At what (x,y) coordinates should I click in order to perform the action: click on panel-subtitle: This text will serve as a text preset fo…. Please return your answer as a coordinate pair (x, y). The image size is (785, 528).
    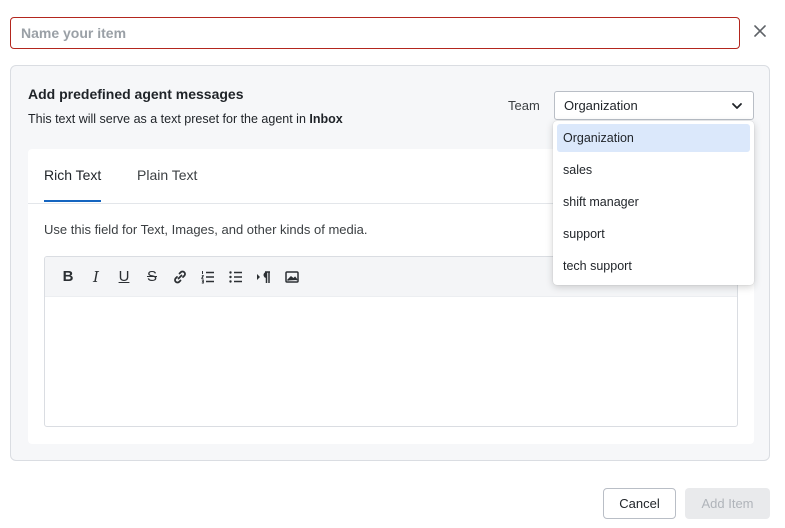
    Looking at the image, I should click on (185, 119).